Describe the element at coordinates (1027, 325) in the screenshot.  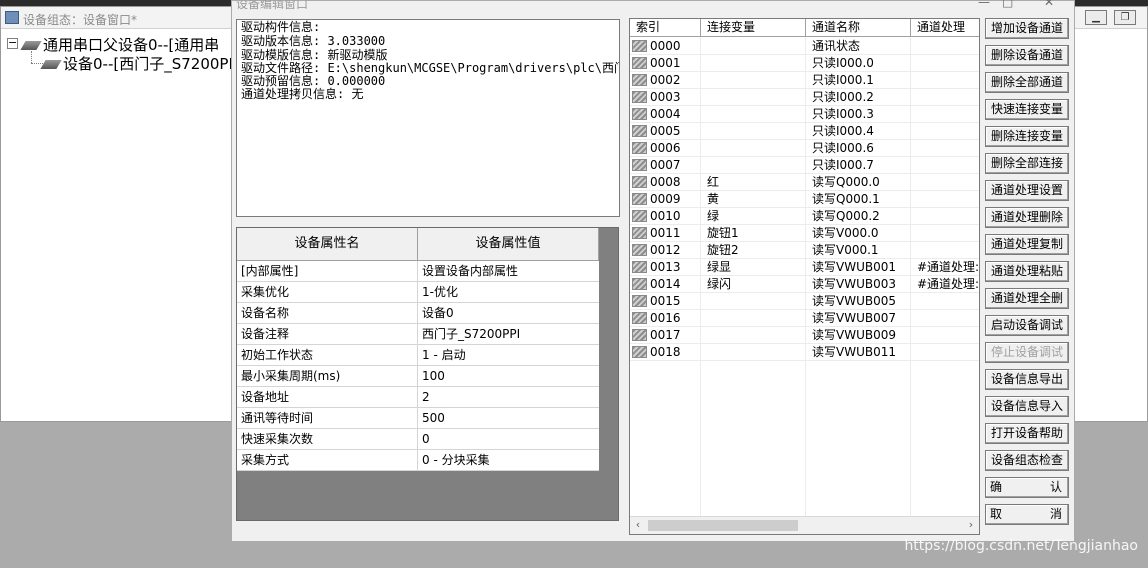
I see `action-button: 启动设备调试` at that location.